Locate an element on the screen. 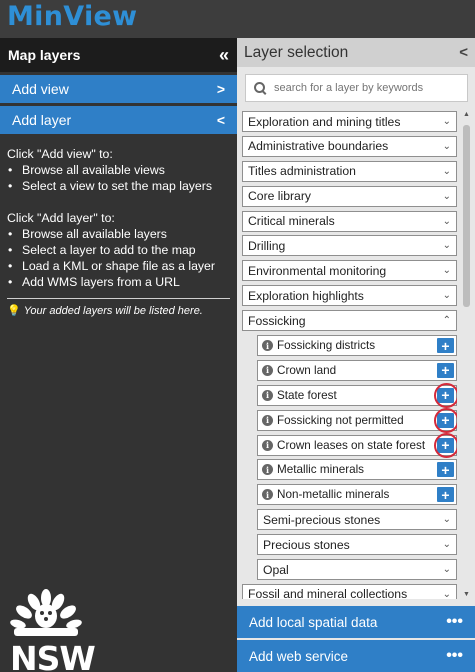 Image resolution: width=475 pixels, height=672 pixels. subgroup-label: Opal is located at coordinates (276, 569).